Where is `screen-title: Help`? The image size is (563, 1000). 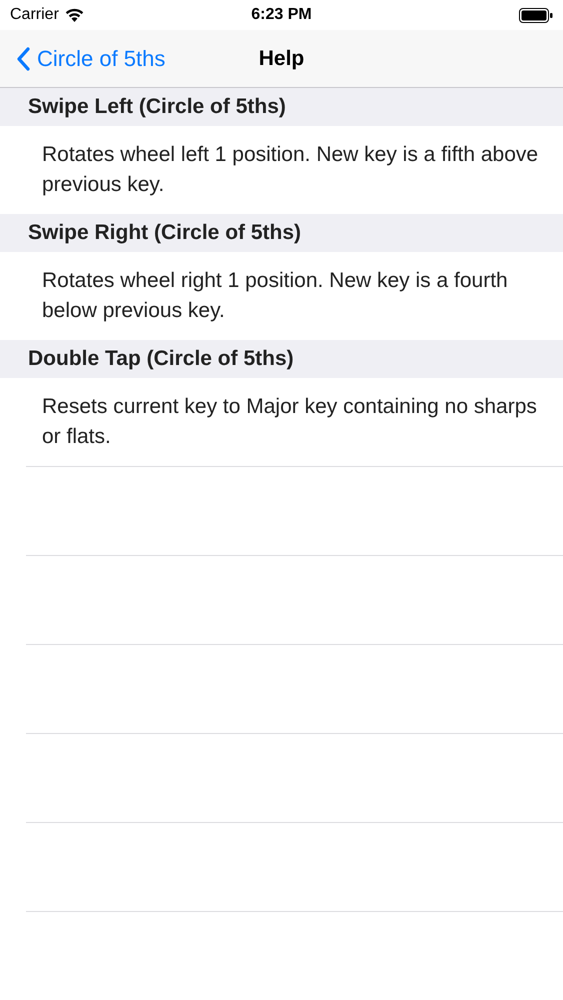 screen-title: Help is located at coordinates (281, 58).